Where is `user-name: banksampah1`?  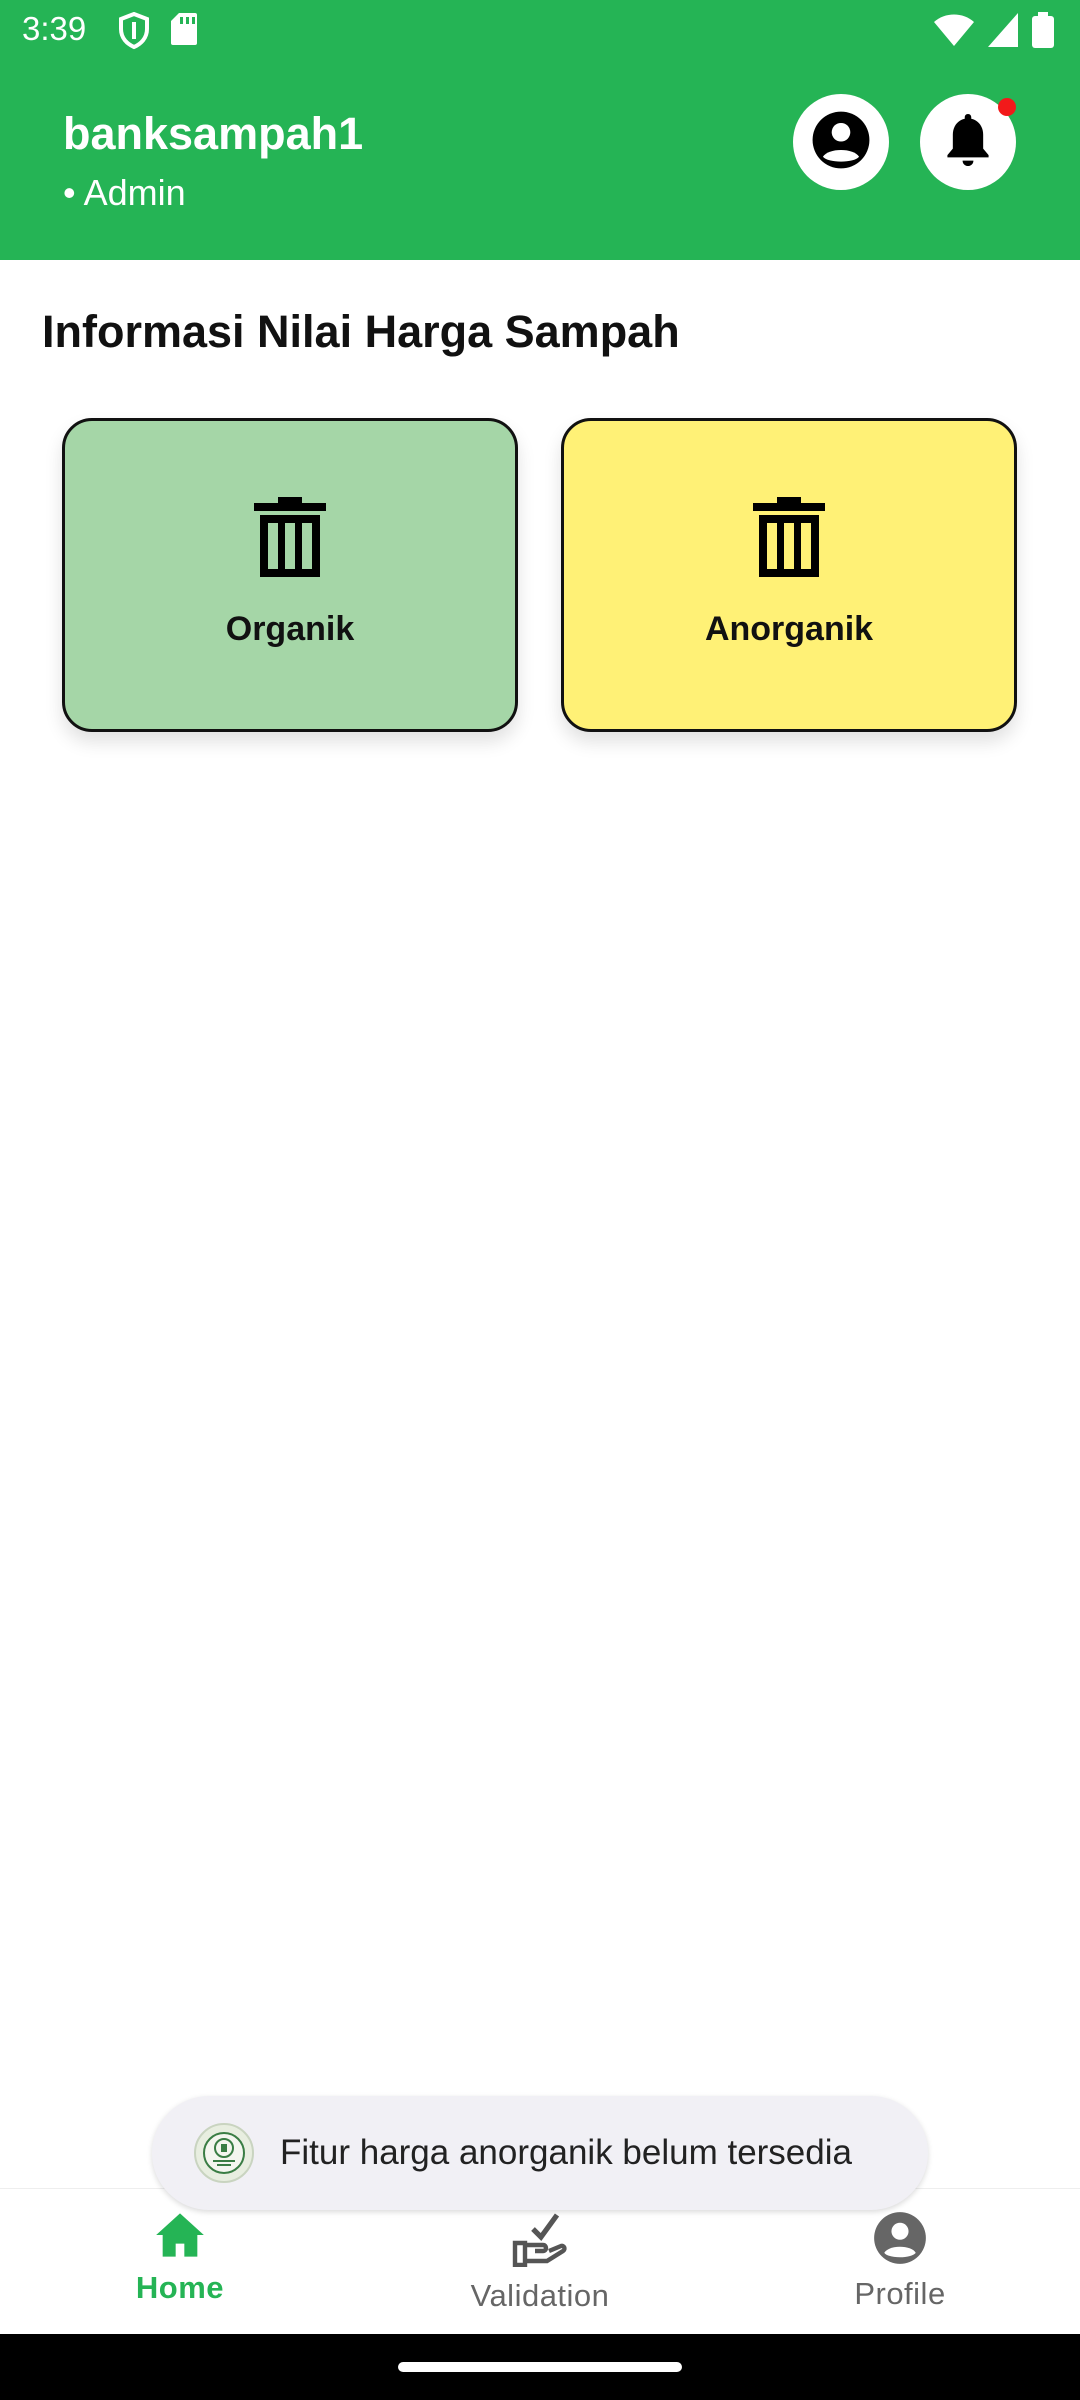
user-name: banksampah1 is located at coordinates (213, 133).